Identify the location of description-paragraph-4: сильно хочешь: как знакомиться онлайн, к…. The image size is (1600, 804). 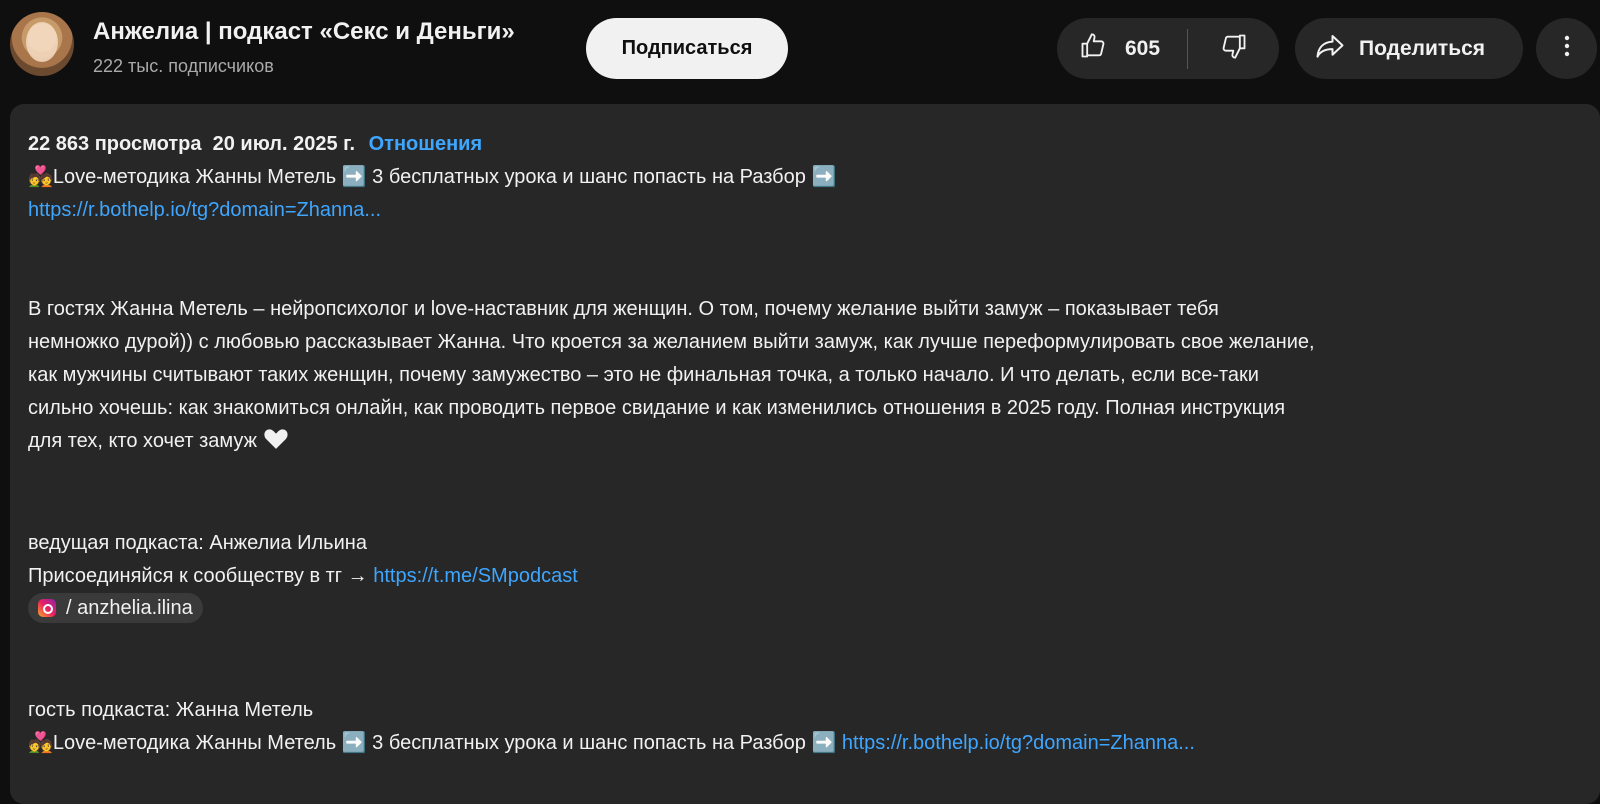
(657, 408).